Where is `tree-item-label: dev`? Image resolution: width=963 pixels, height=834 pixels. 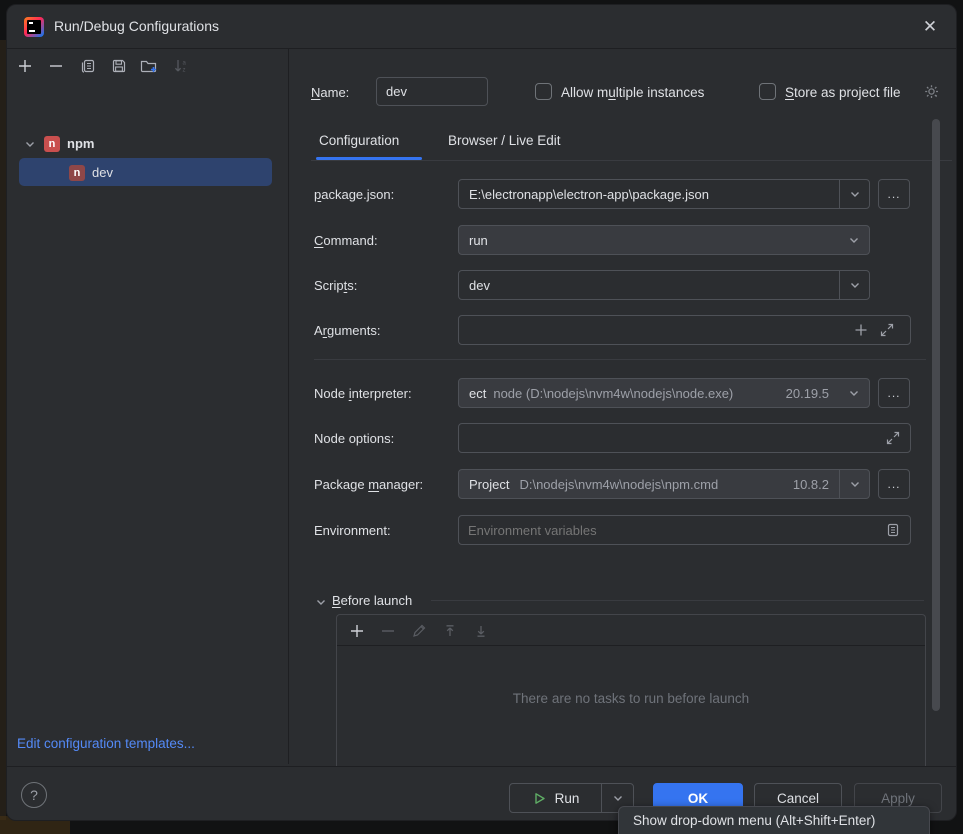
tree-item-label: dev is located at coordinates (102, 172).